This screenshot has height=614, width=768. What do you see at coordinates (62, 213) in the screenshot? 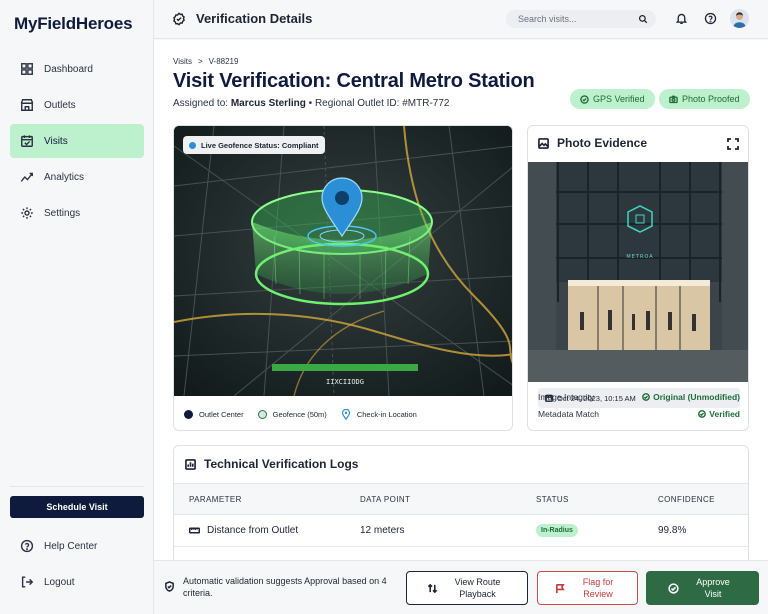
I see `sidebar-item-label: Settings` at bounding box center [62, 213].